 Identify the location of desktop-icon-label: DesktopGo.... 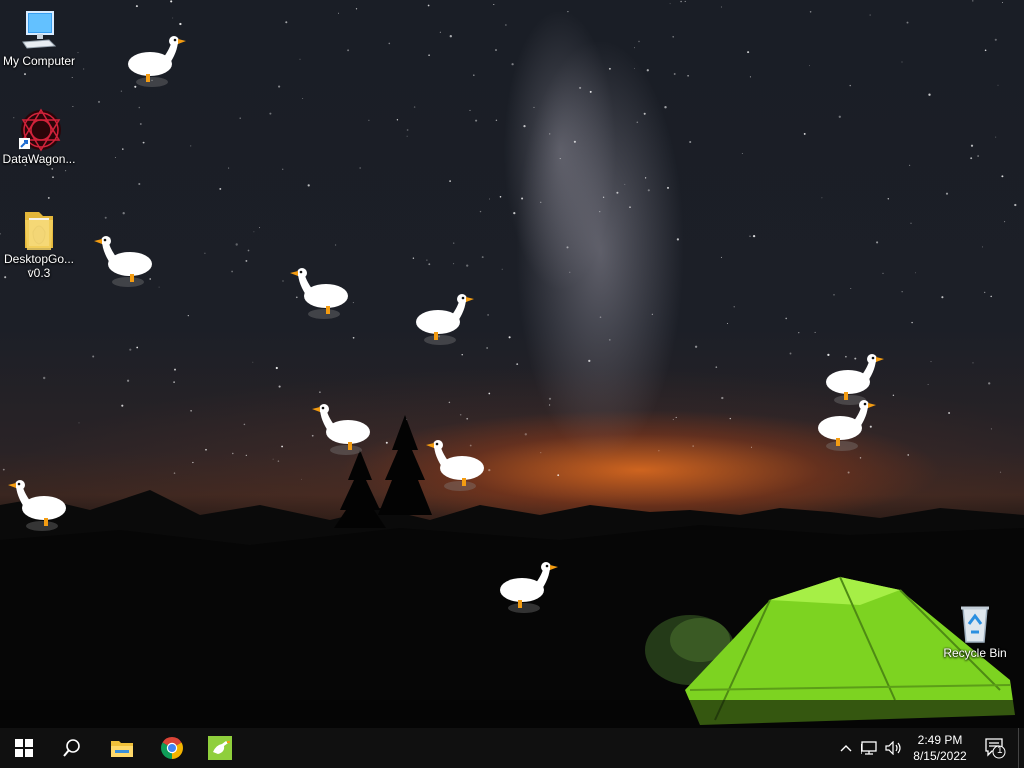
(39, 259).